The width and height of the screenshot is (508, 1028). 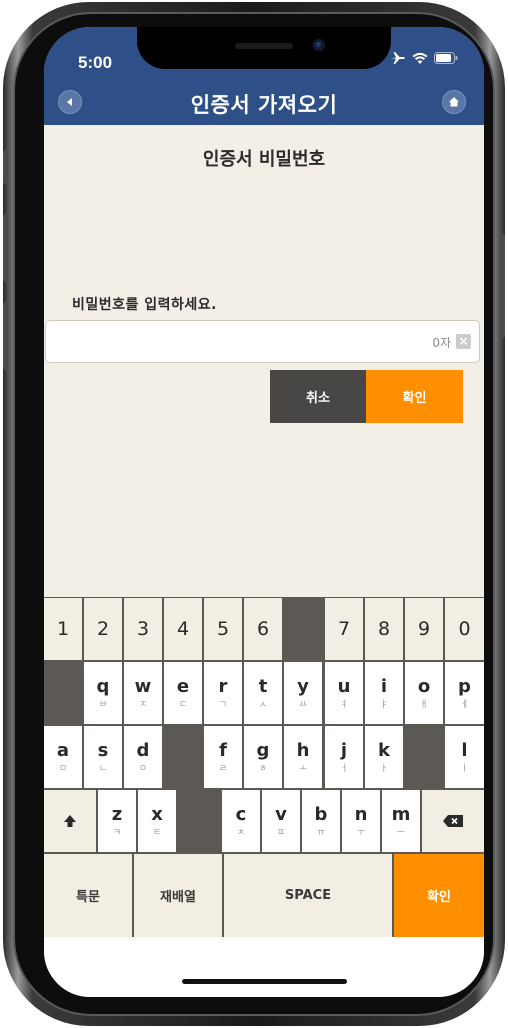 I want to click on key-number: 7, so click(x=344, y=629).